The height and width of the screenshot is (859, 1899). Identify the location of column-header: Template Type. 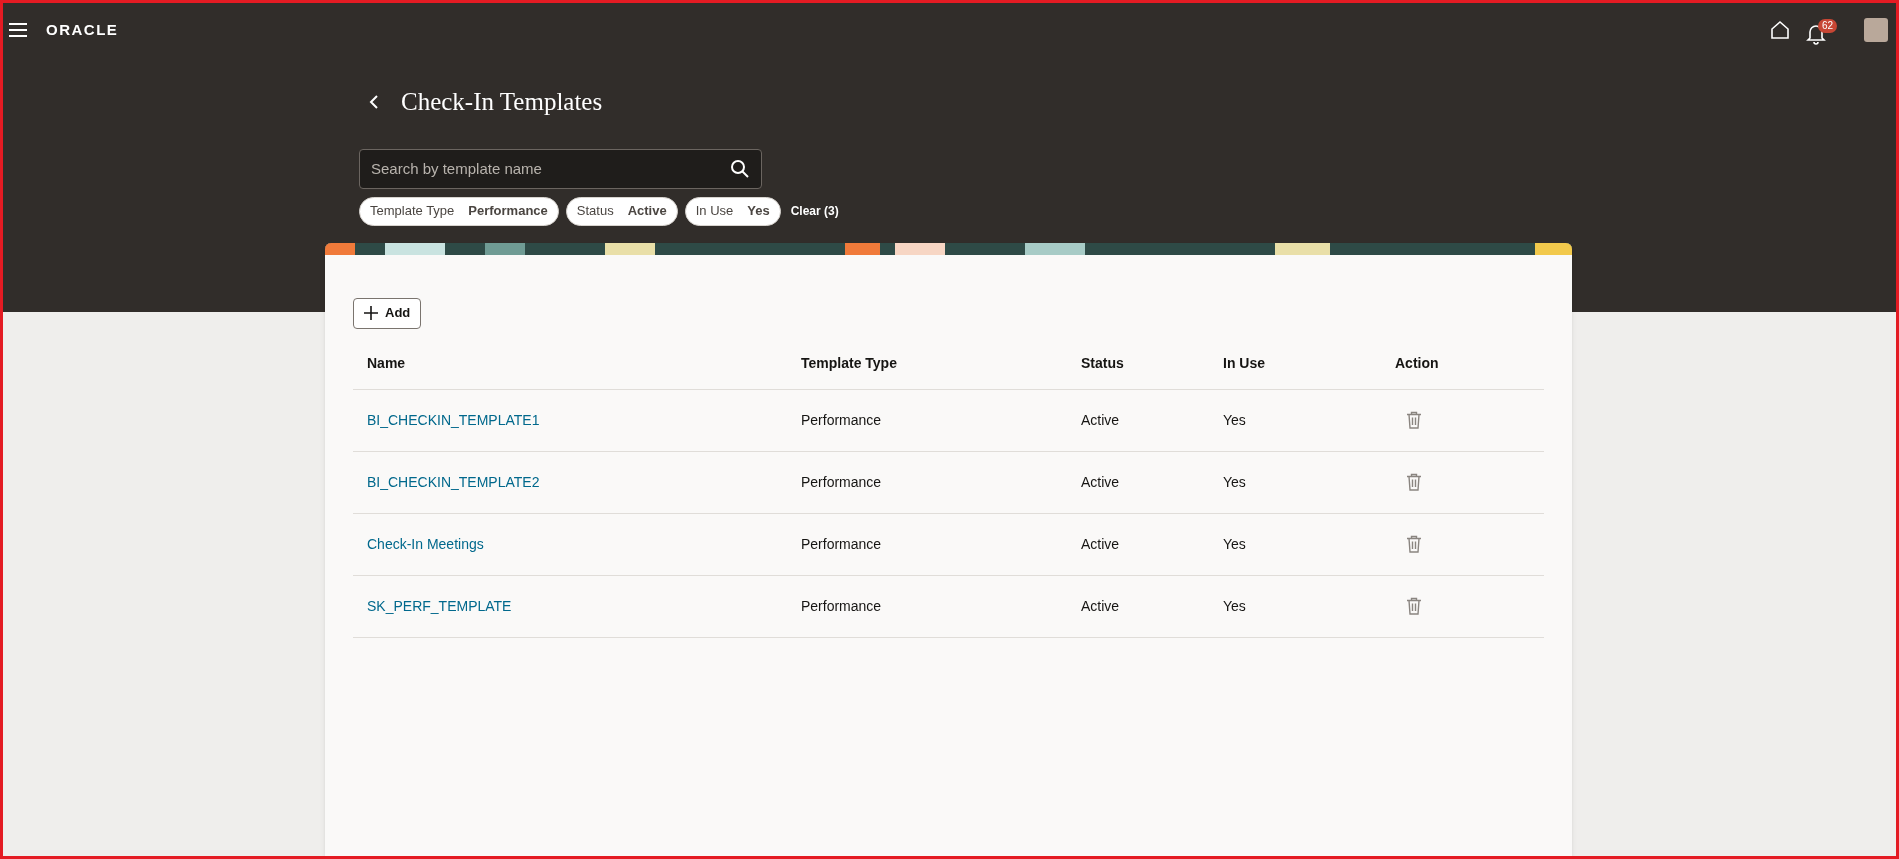
(849, 363).